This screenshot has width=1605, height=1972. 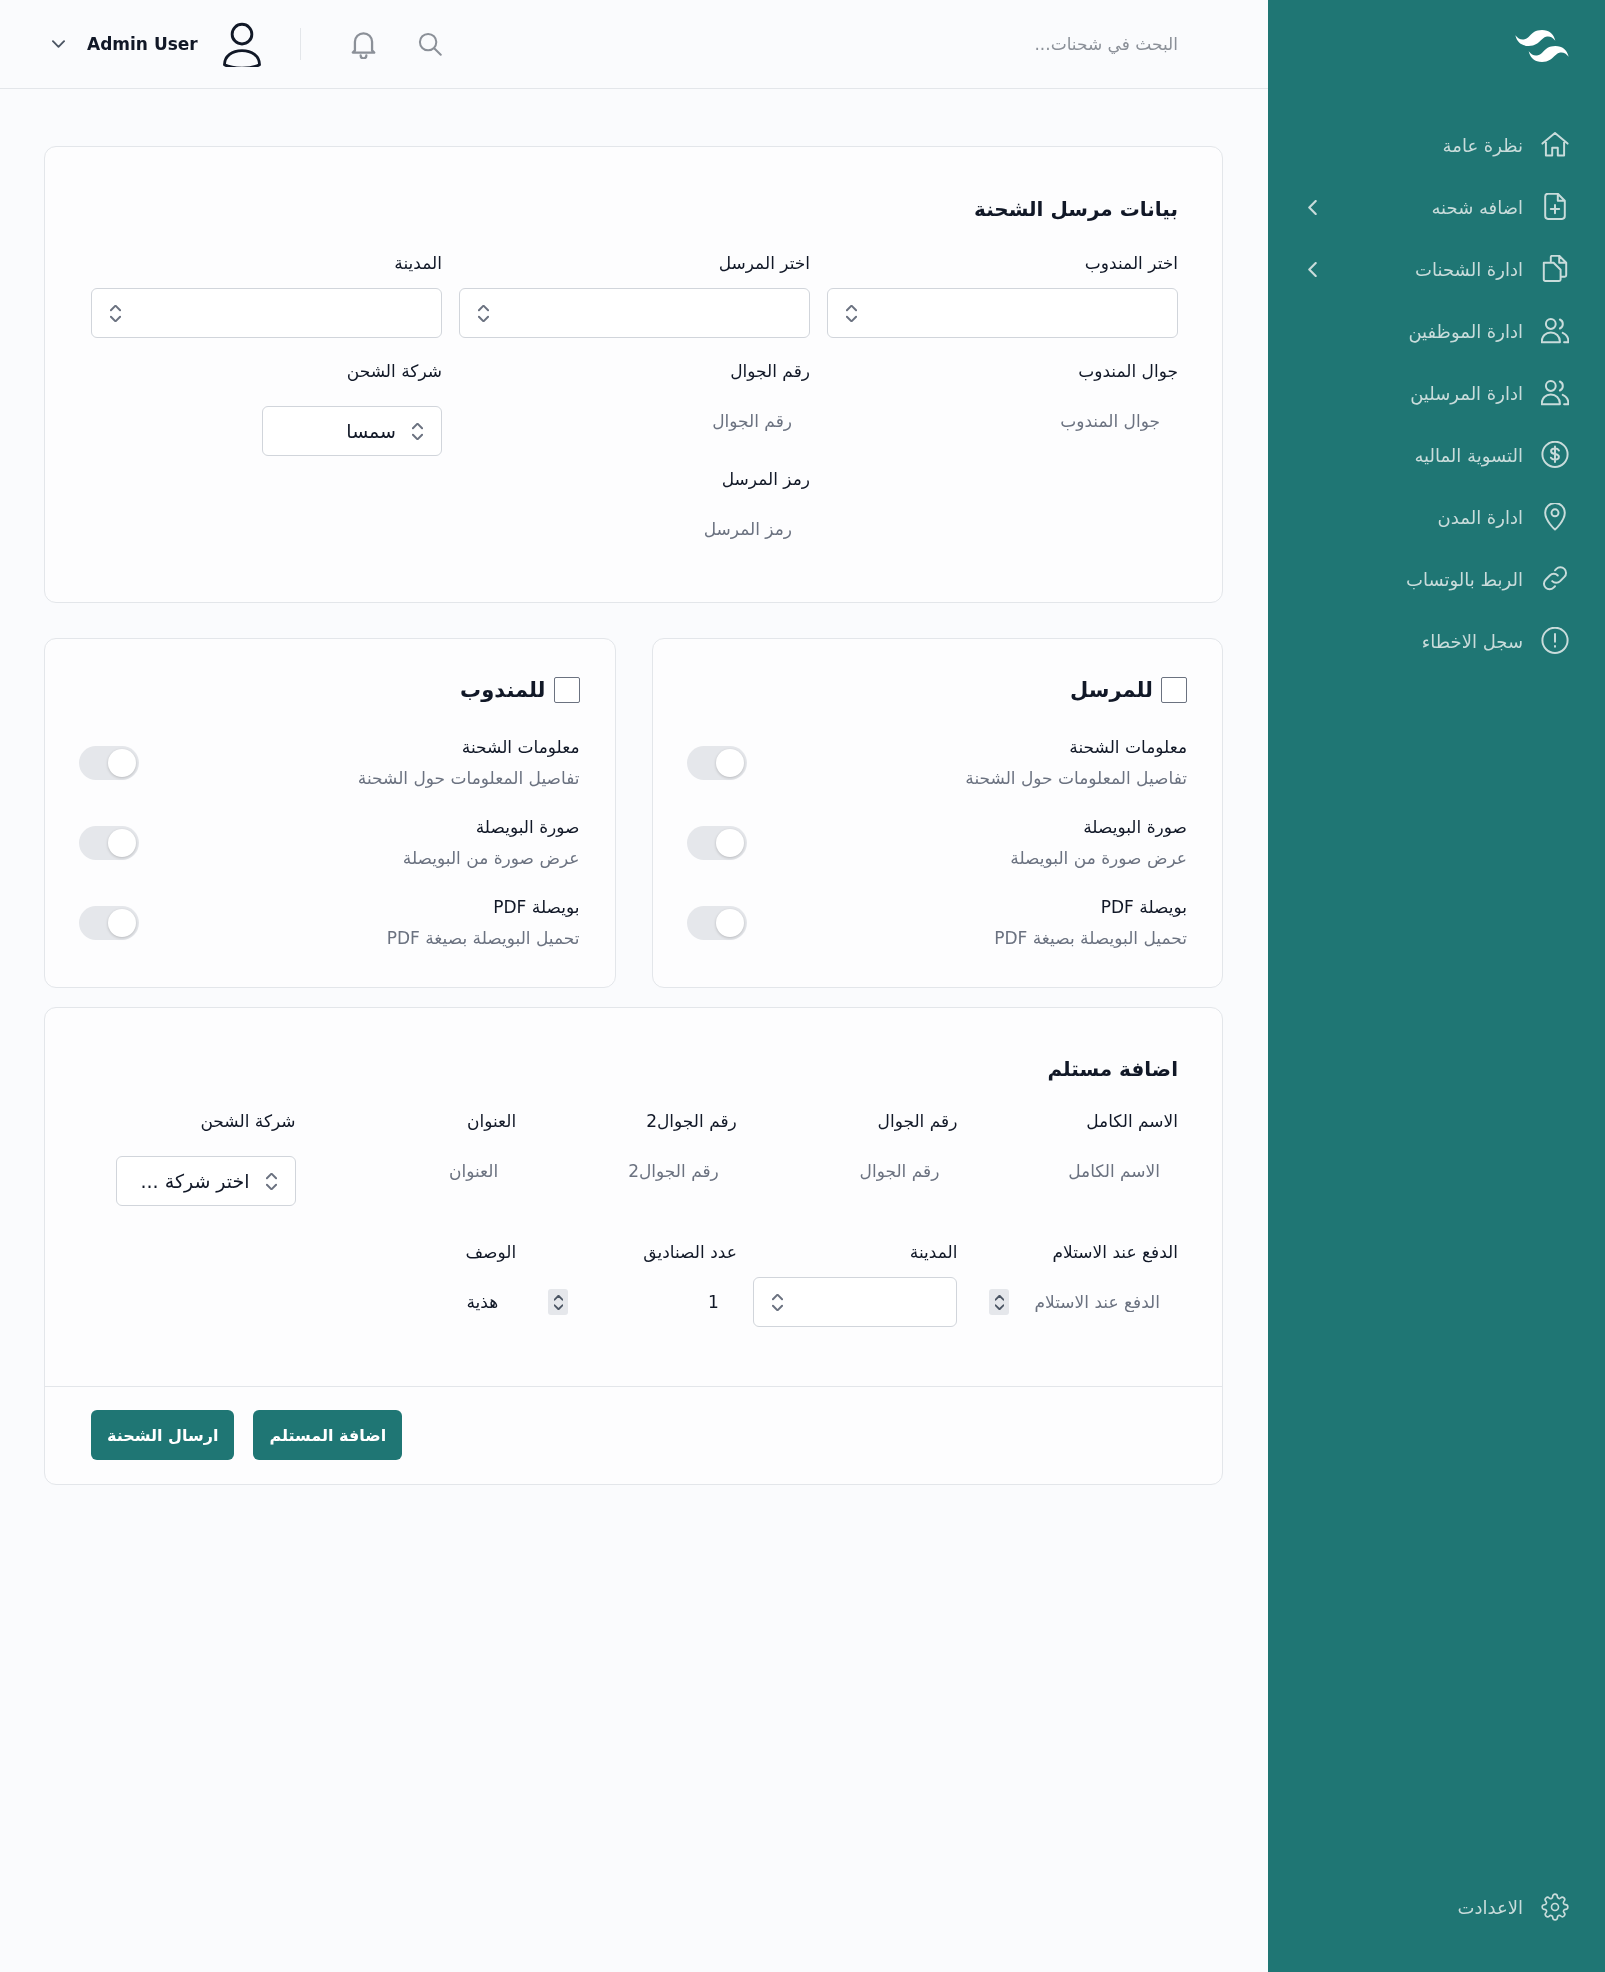 What do you see at coordinates (491, 1121) in the screenshot?
I see `field-label: العنوان` at bounding box center [491, 1121].